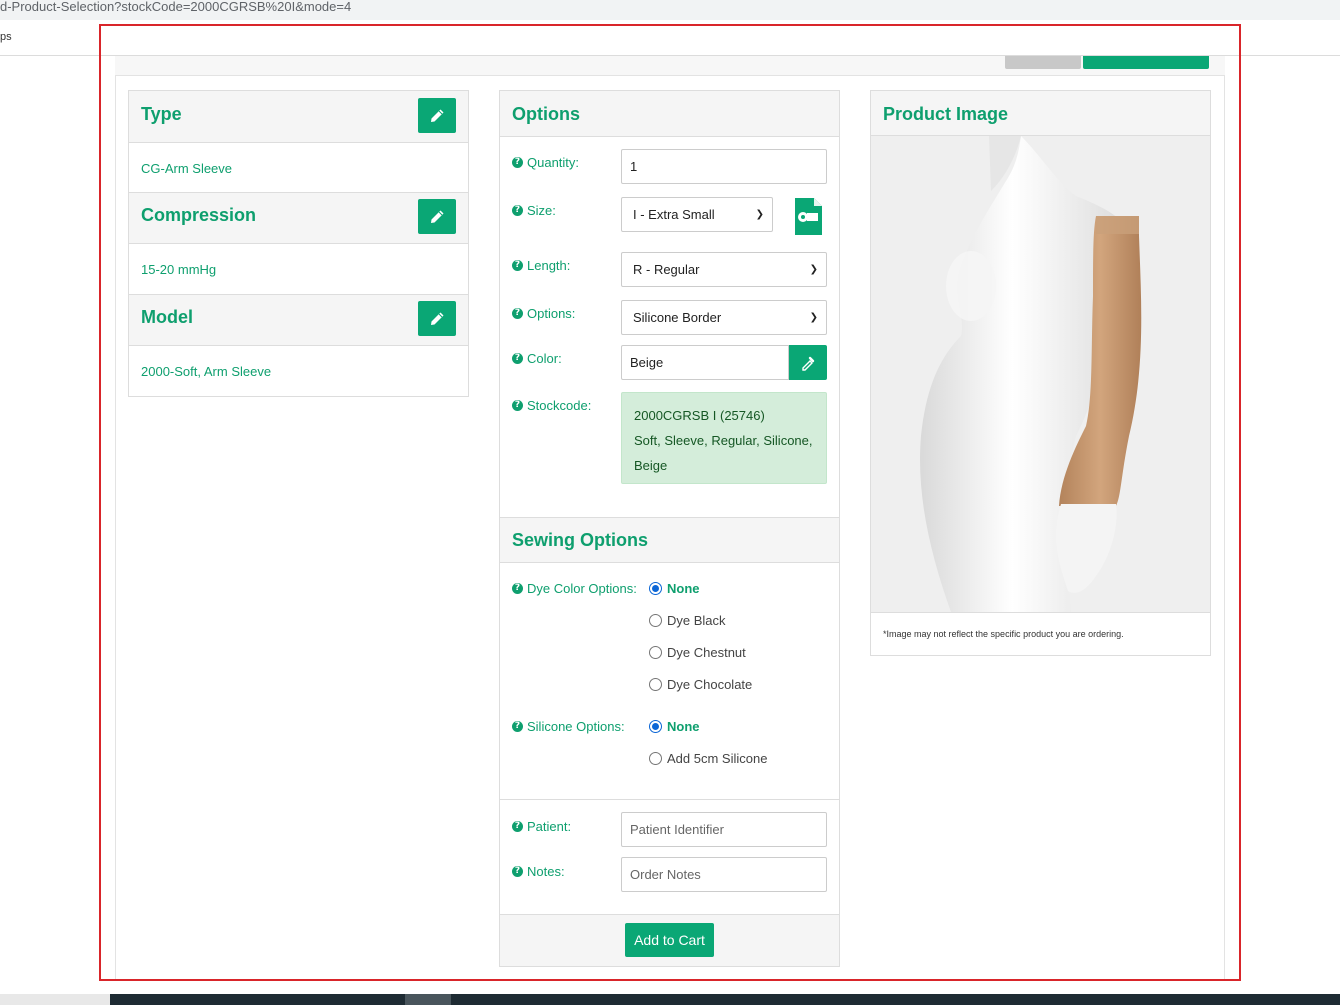 The width and height of the screenshot is (1340, 1005). What do you see at coordinates (546, 114) in the screenshot?
I see `options-title: Options` at bounding box center [546, 114].